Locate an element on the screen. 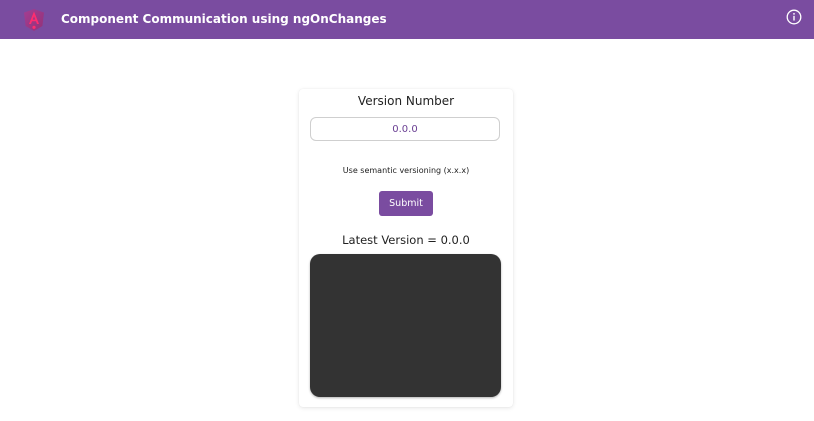  latest-version-text: Latest Version = 0.0.0 is located at coordinates (406, 240).